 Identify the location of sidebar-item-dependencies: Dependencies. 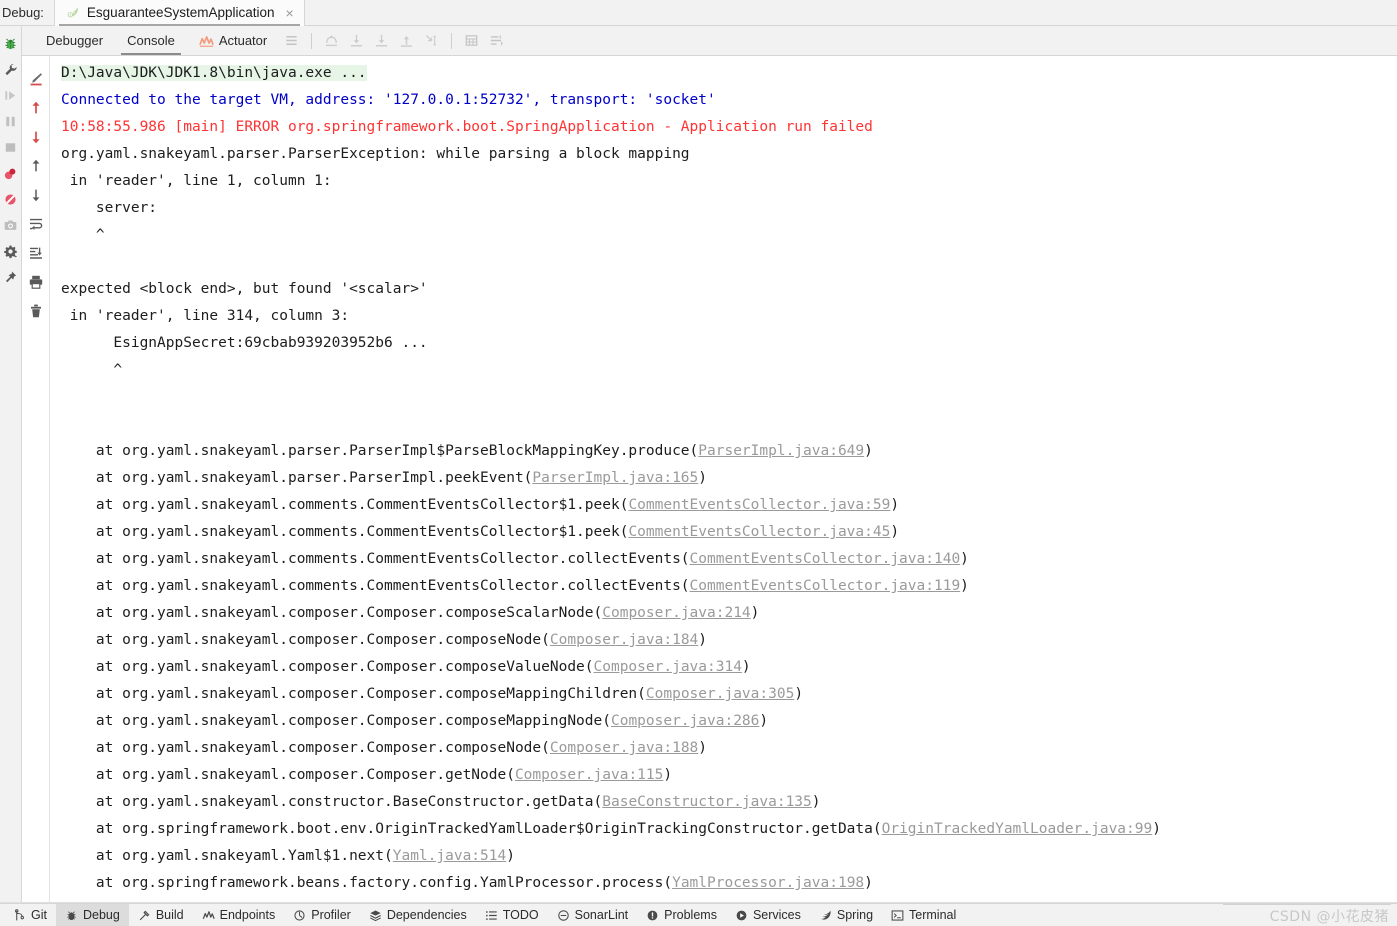
(418, 915).